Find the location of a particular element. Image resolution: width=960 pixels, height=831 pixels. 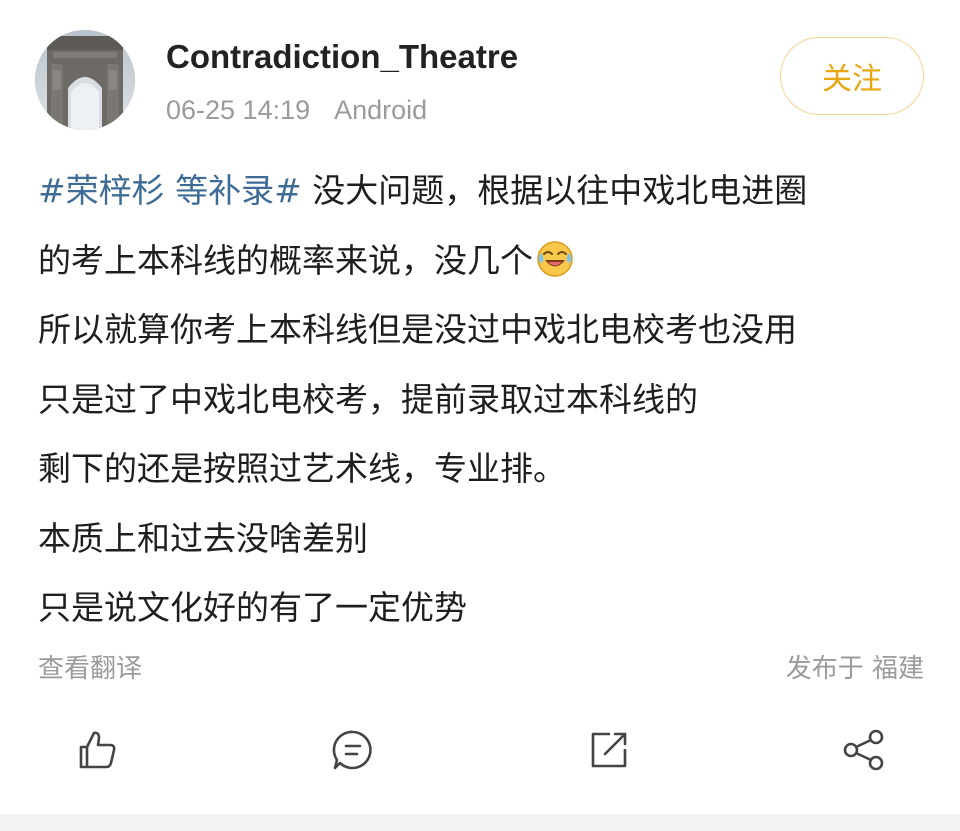

author-name: Contradiction_Theatre is located at coordinates (342, 57).